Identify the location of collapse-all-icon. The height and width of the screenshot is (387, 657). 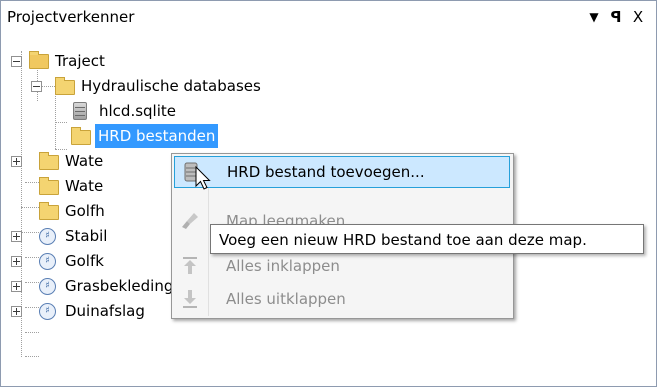
(190, 266).